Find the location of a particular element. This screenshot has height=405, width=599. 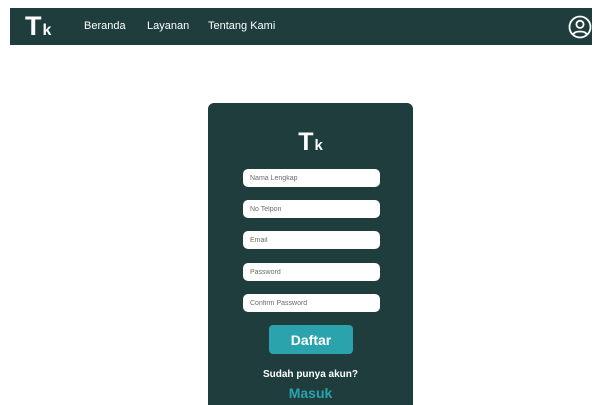

email-input is located at coordinates (311, 240).